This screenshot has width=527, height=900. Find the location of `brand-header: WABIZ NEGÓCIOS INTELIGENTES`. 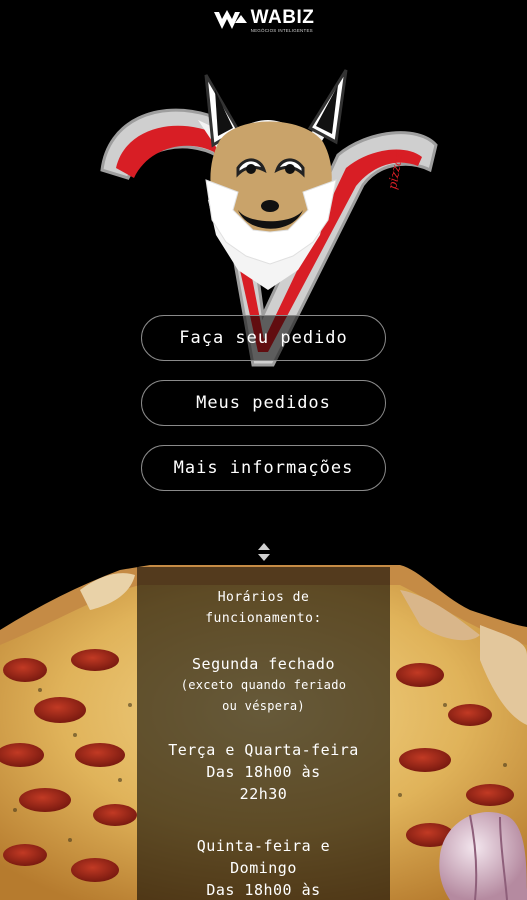

brand-header: WABIZ NEGÓCIOS INTELIGENTES is located at coordinates (263, 25).